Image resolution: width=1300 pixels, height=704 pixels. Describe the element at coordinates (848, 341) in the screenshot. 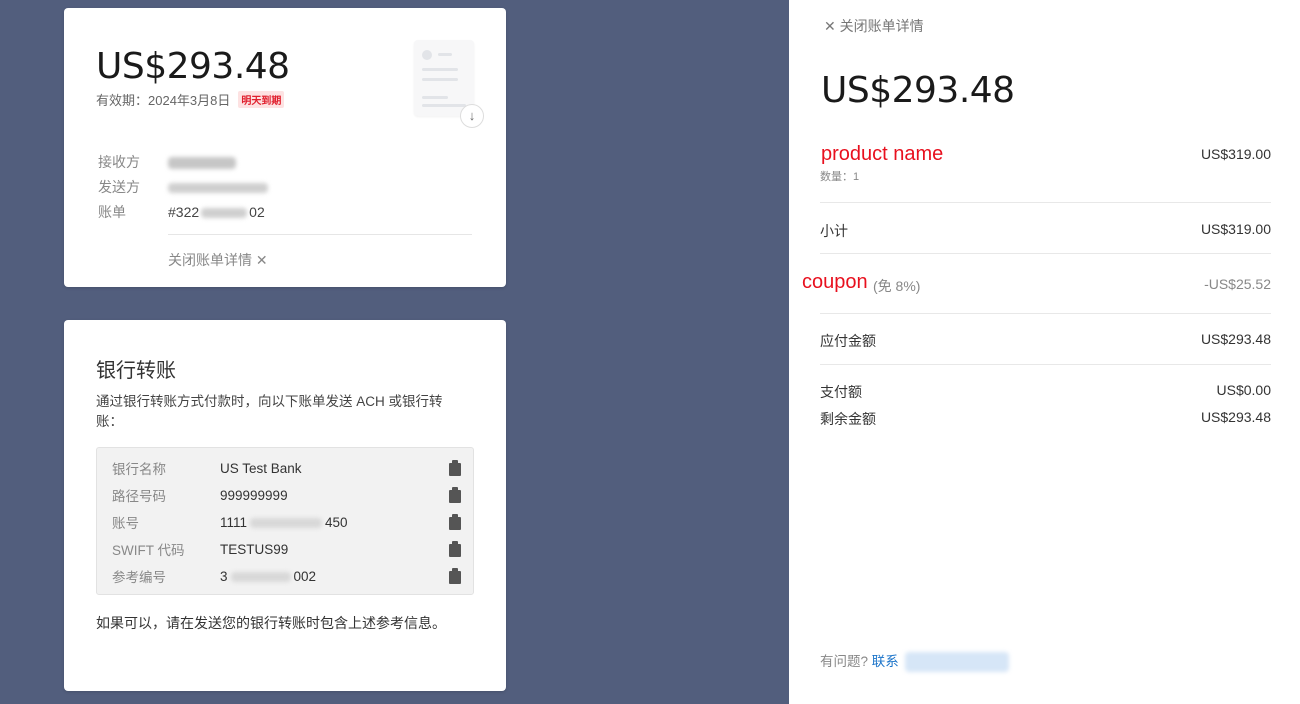

I see `amount-due-label: 应付金额` at that location.